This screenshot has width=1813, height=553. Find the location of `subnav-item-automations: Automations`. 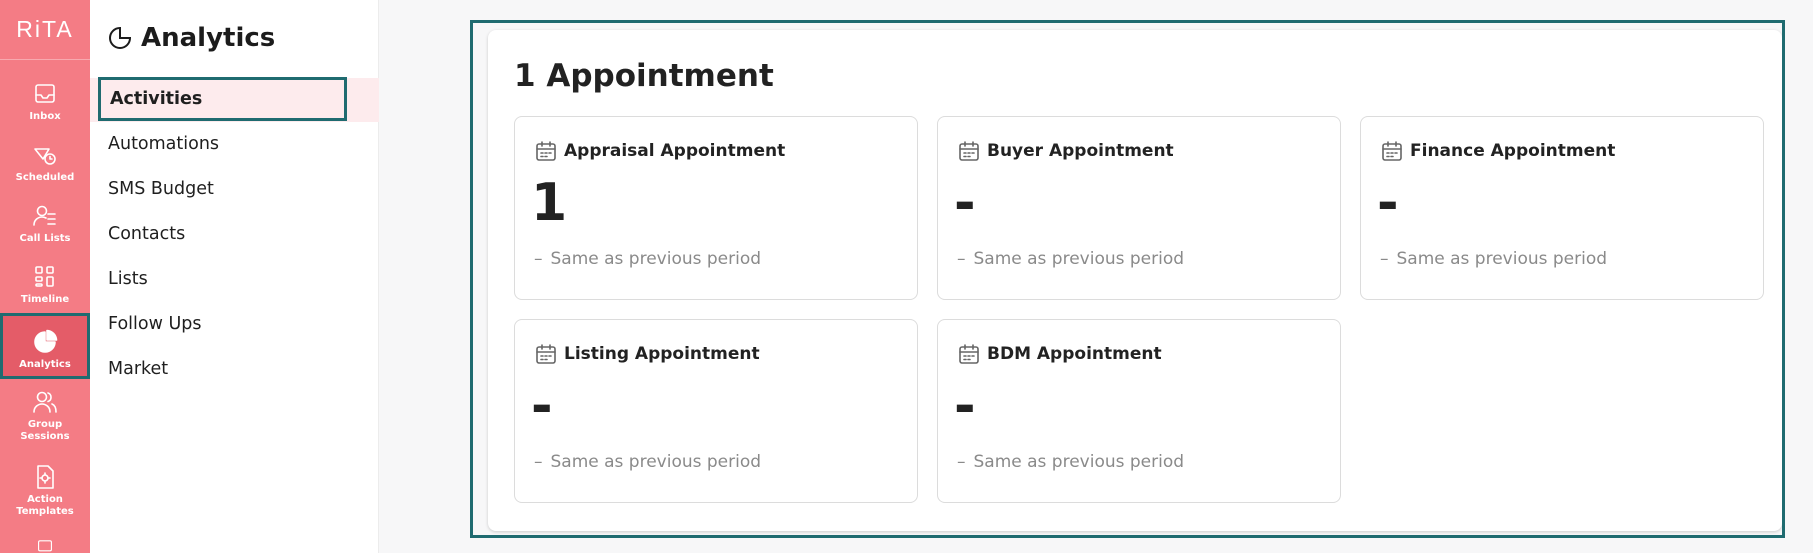

subnav-item-automations: Automations is located at coordinates (163, 144).